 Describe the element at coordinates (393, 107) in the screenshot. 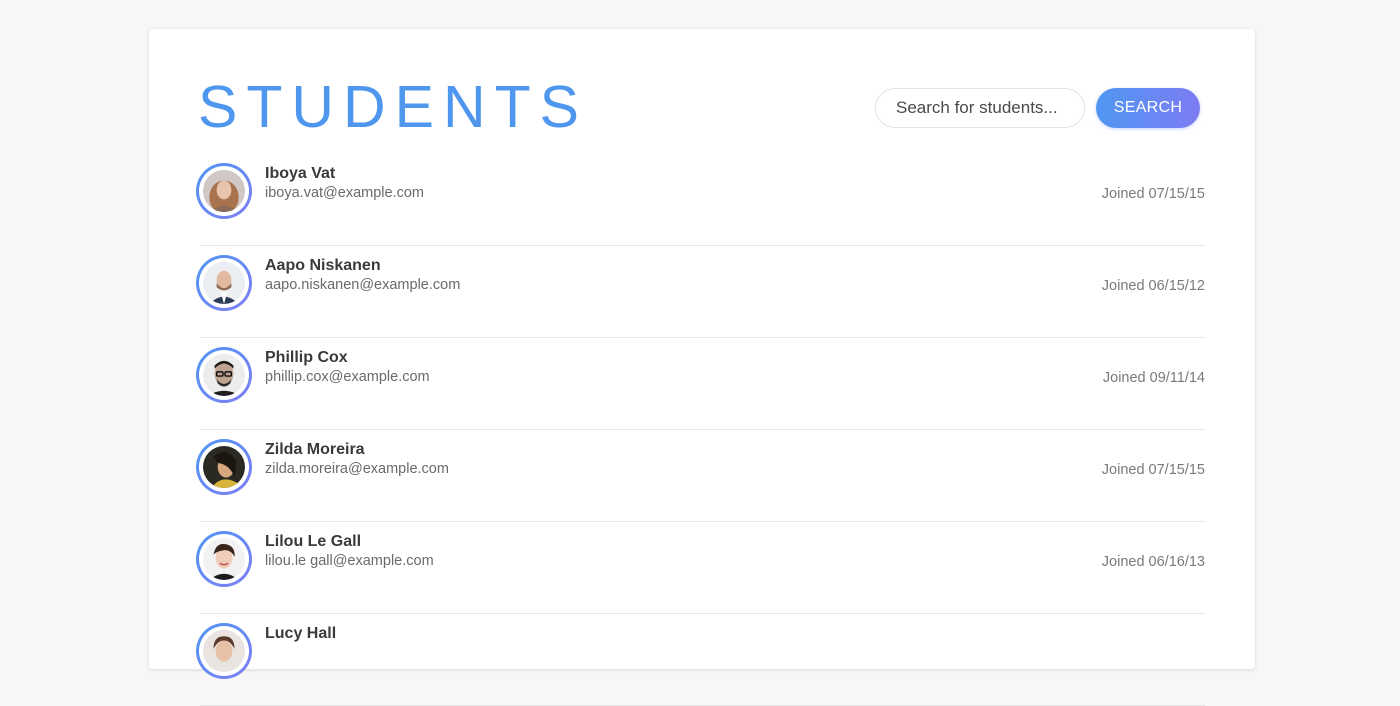

I see `page-title: STUDENTS` at that location.